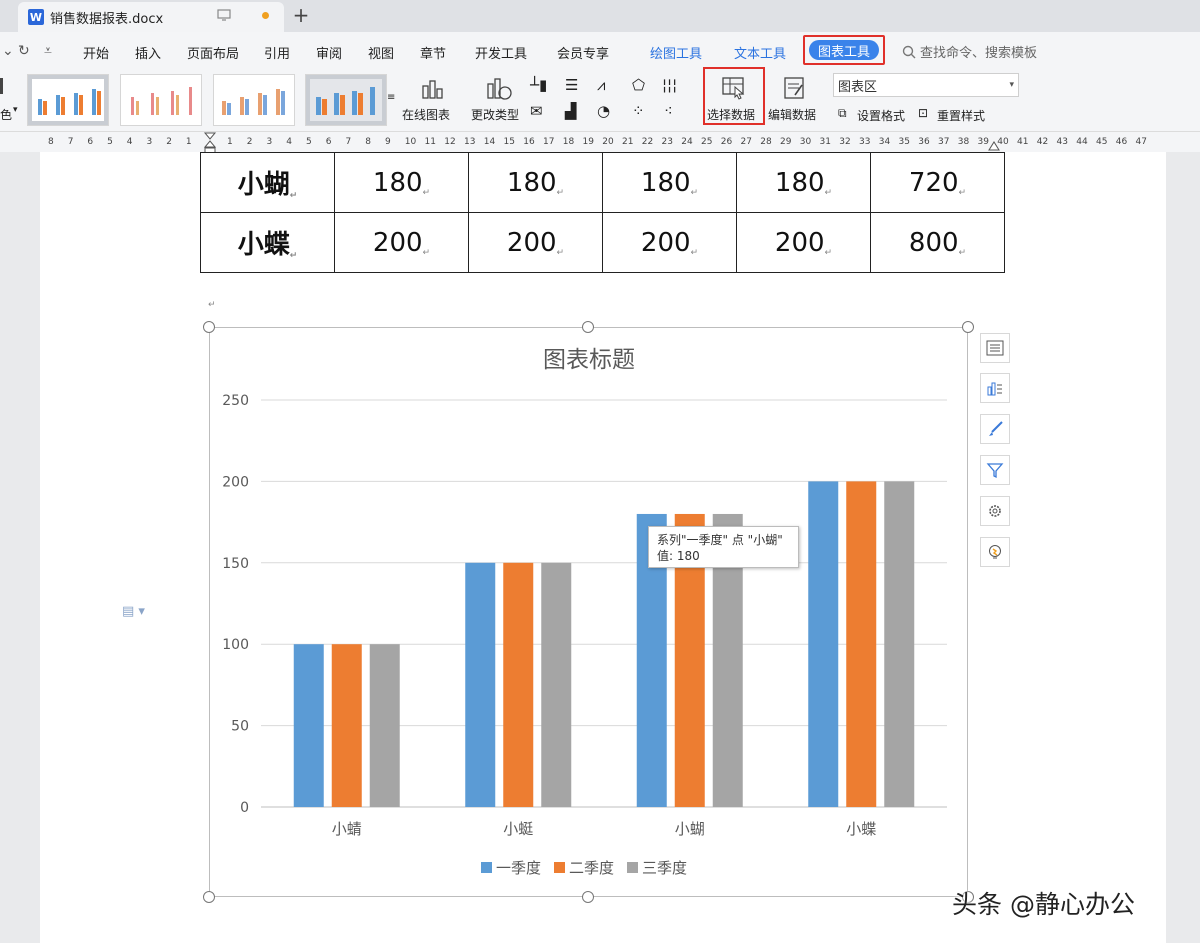  I want to click on set-format-button: 设置格式, so click(881, 115).